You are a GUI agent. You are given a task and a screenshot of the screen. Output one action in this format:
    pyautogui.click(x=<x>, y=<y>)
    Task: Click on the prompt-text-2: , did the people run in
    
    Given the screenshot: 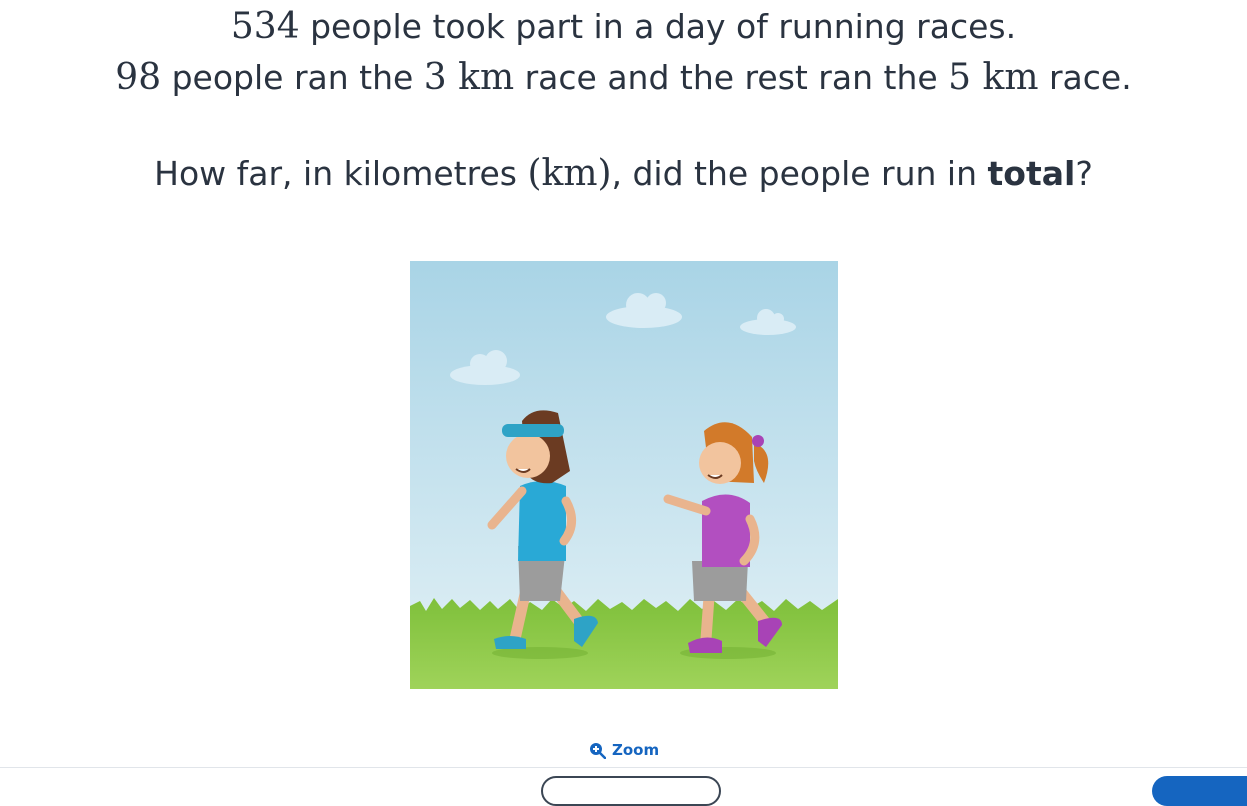 What is the action you would take?
    pyautogui.click(x=799, y=173)
    